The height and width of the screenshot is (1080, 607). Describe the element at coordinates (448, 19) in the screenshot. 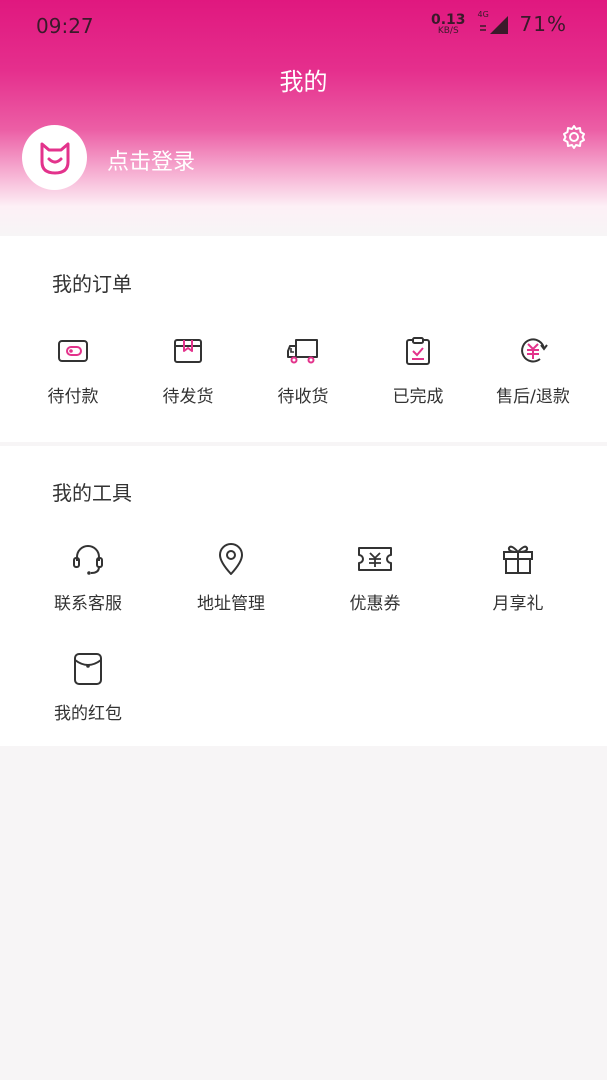

I see `network-speed-value: 0.13` at that location.